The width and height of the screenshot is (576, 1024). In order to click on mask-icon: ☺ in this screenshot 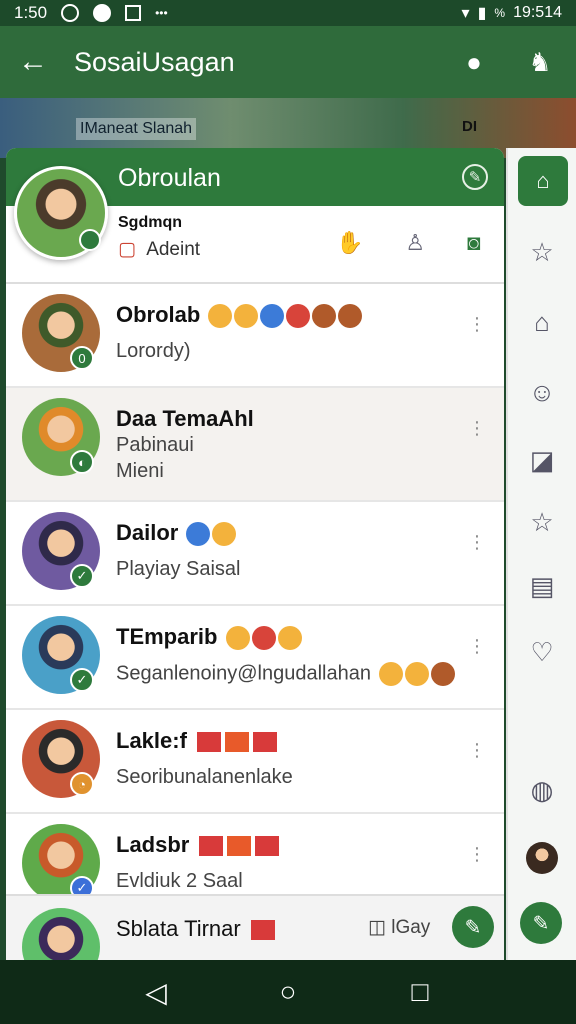, I will do `click(542, 392)`.